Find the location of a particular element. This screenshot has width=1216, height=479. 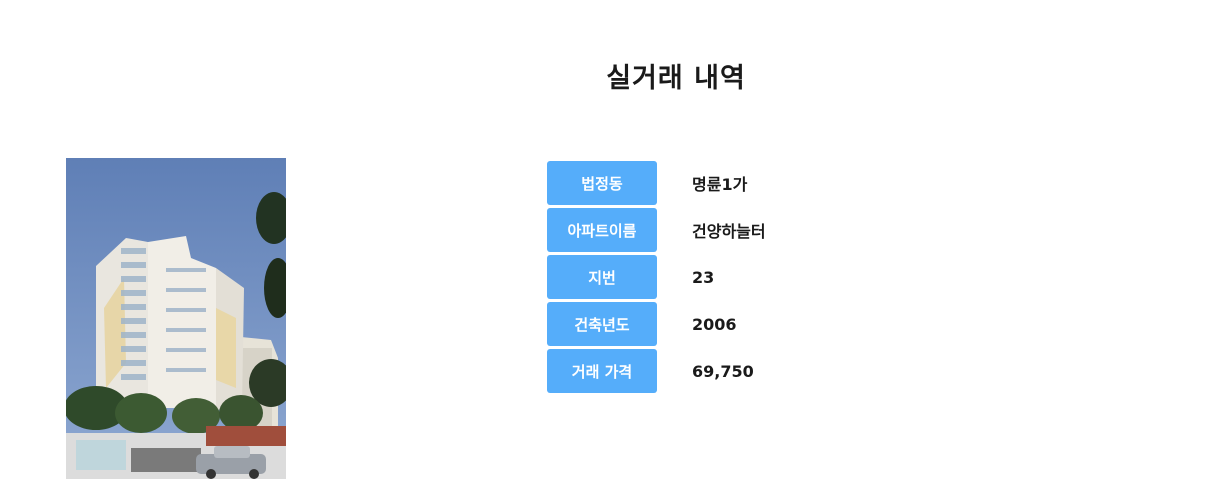

detail-row-apartment-name: 아파트이름 건양하늘터 is located at coordinates (656, 230).